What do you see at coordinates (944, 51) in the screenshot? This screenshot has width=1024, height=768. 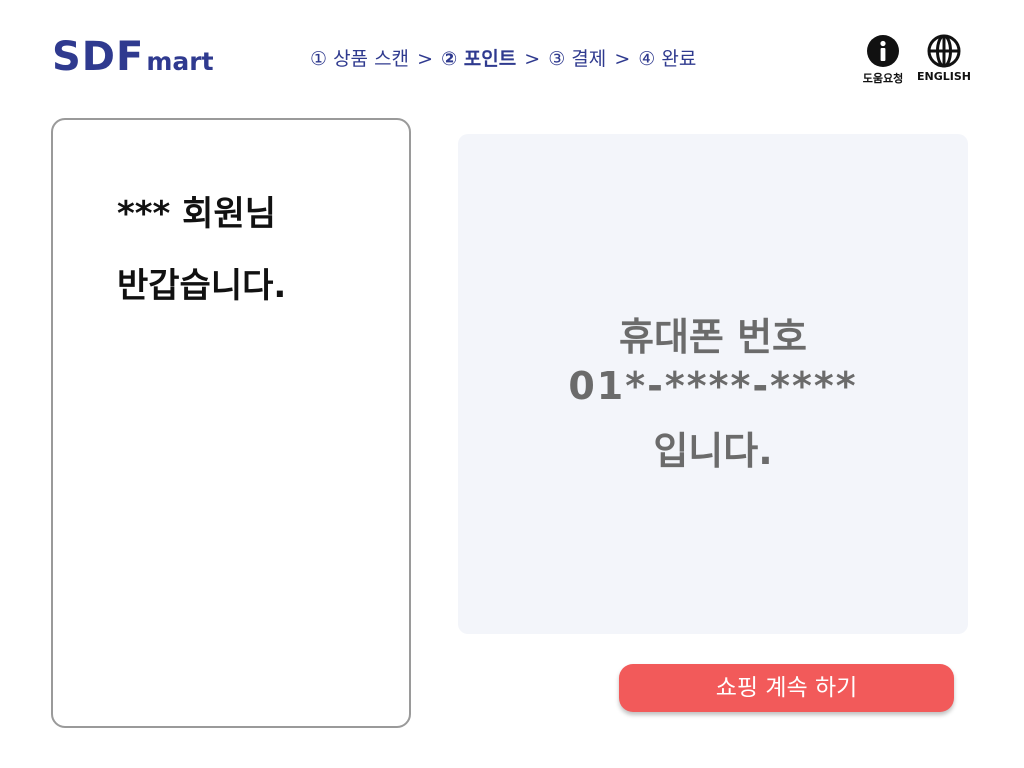 I see `globe-icon` at bounding box center [944, 51].